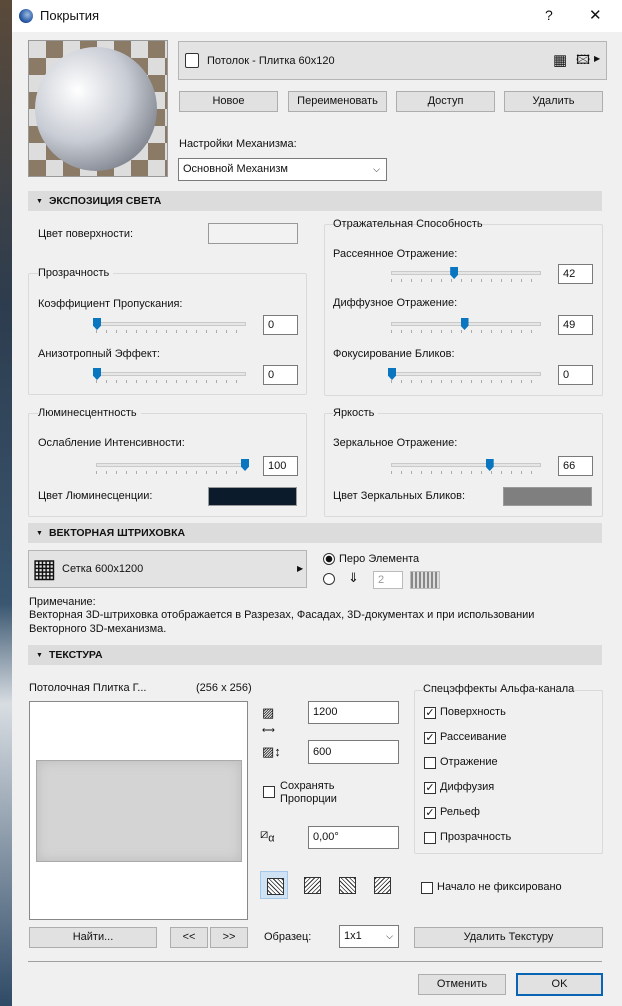 The height and width of the screenshot is (1006, 622). What do you see at coordinates (595, 15) in the screenshot?
I see `close-button: ✕` at bounding box center [595, 15].